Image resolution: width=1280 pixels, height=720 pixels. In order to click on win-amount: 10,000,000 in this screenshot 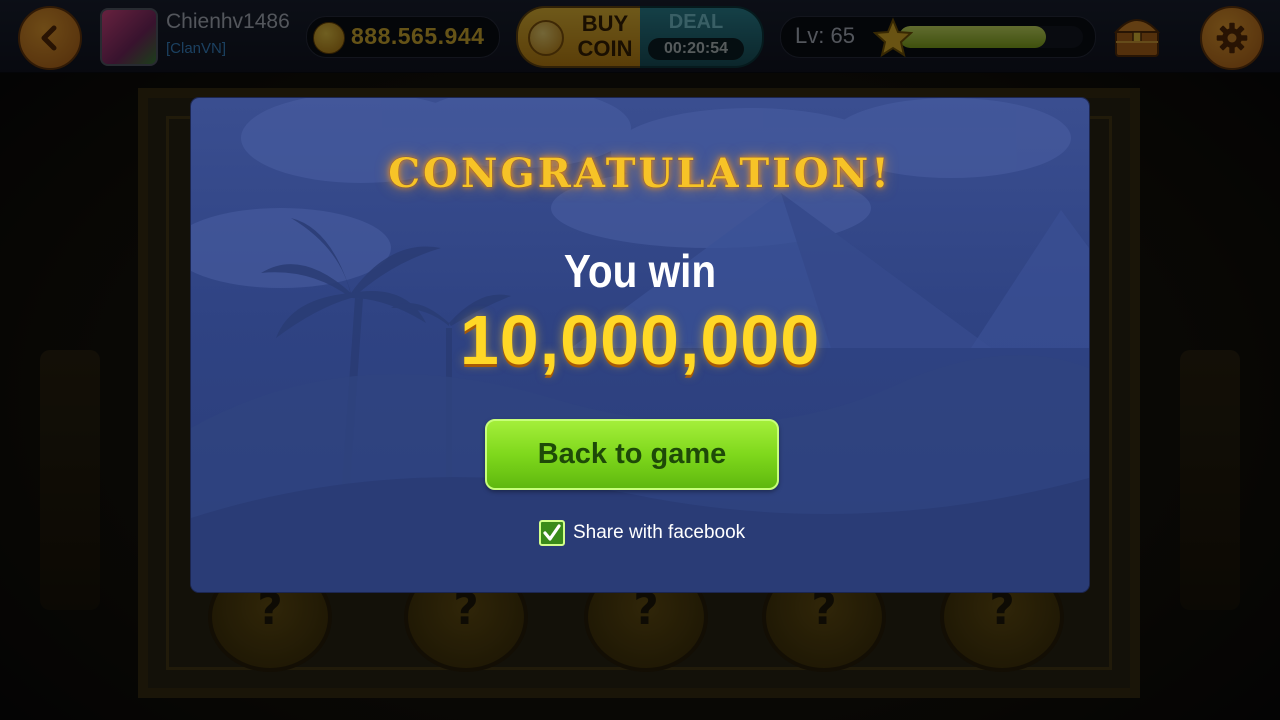, I will do `click(640, 340)`.